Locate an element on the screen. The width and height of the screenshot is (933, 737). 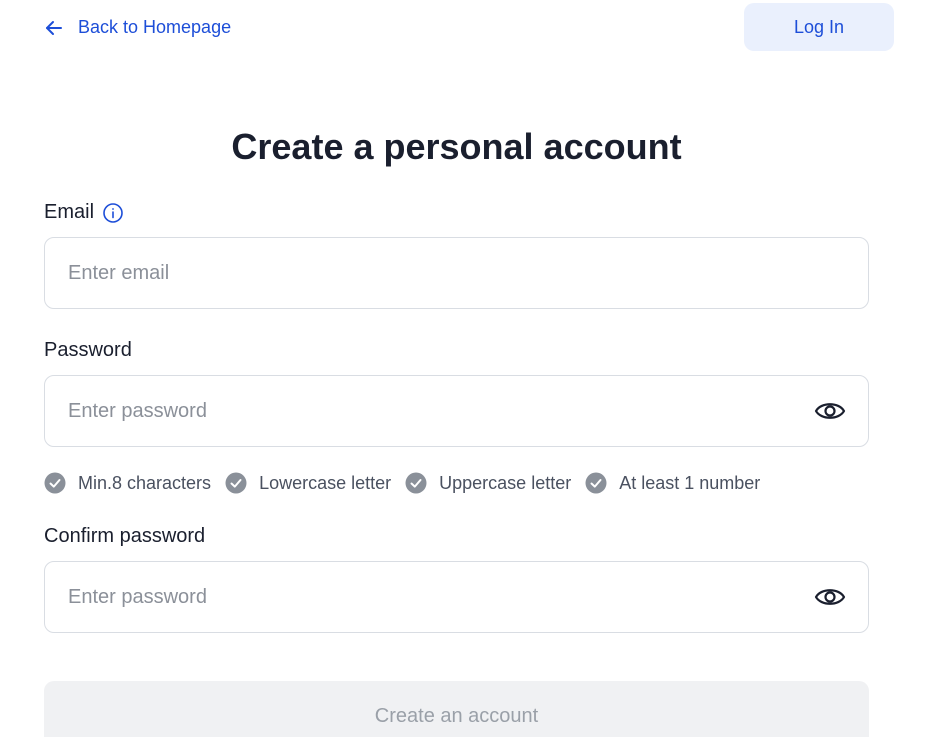
password-field is located at coordinates (456, 411).